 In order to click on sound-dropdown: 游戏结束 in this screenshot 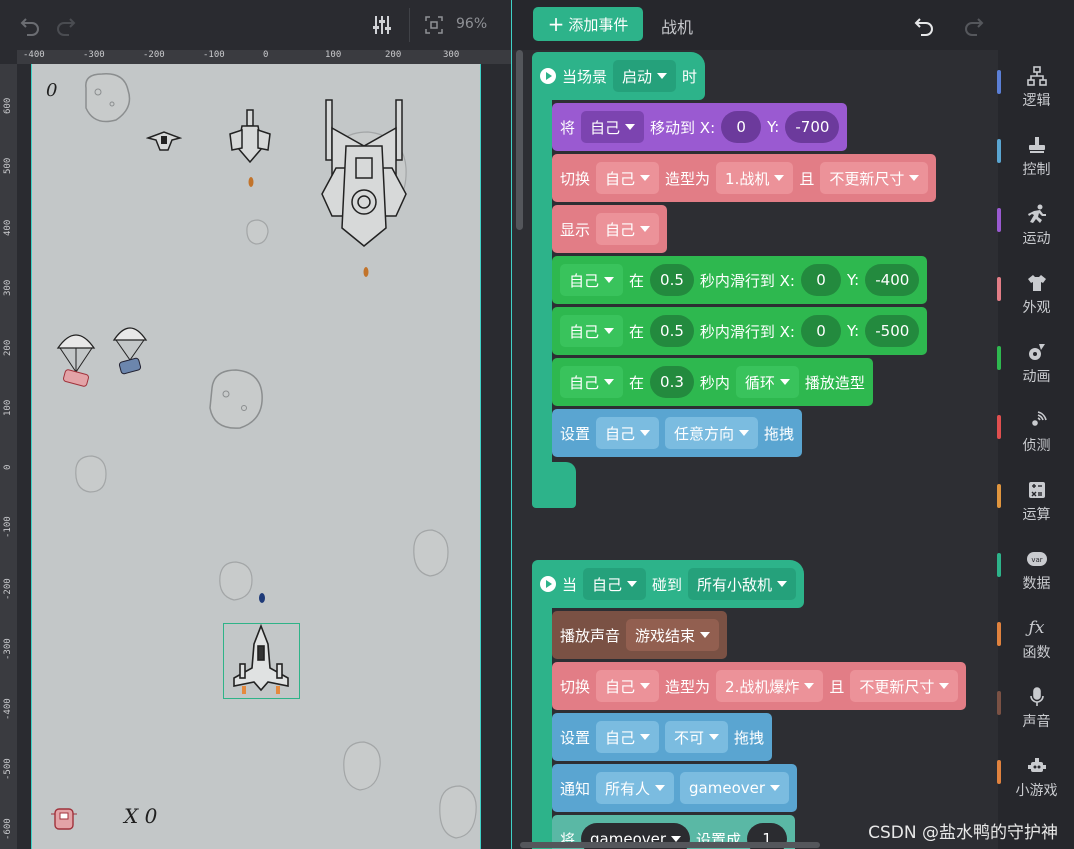, I will do `click(673, 635)`.